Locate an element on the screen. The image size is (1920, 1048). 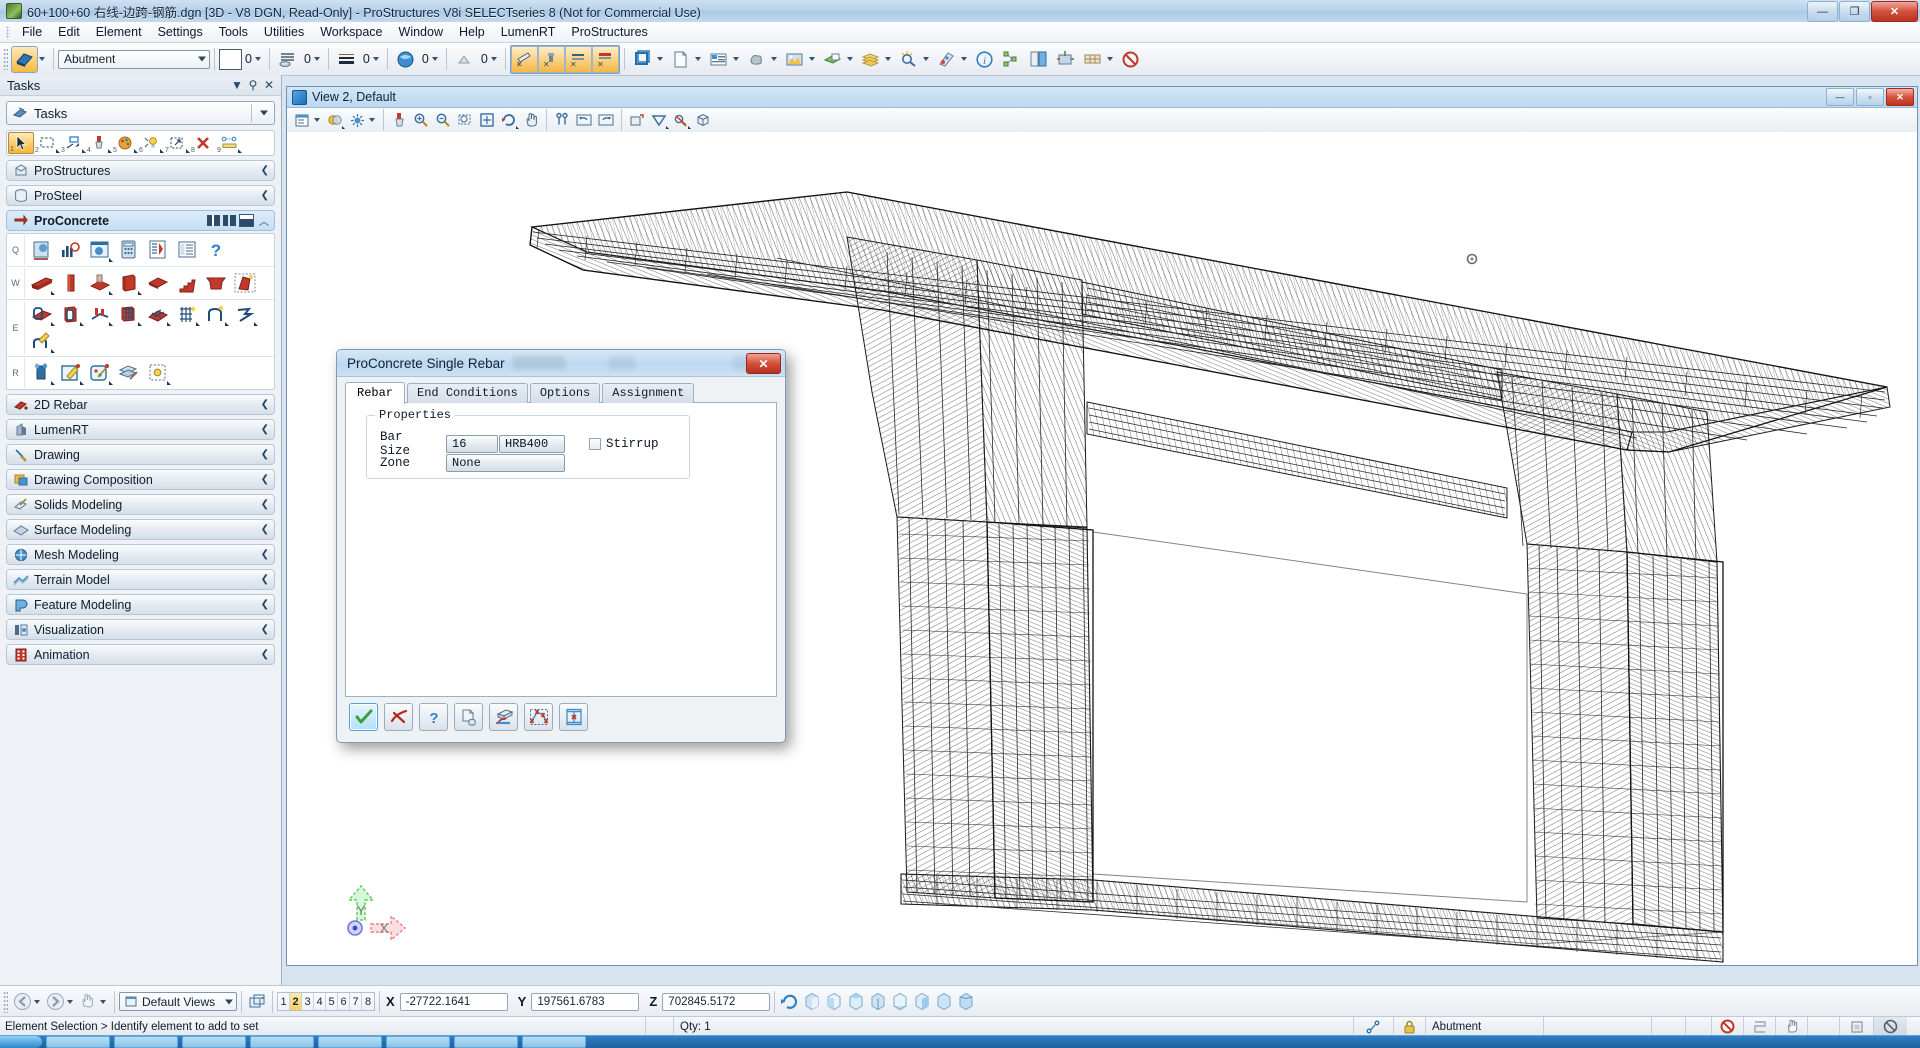
sidebar-item-solids-modeling: Solids Modeling ❮ is located at coordinates (140, 504).